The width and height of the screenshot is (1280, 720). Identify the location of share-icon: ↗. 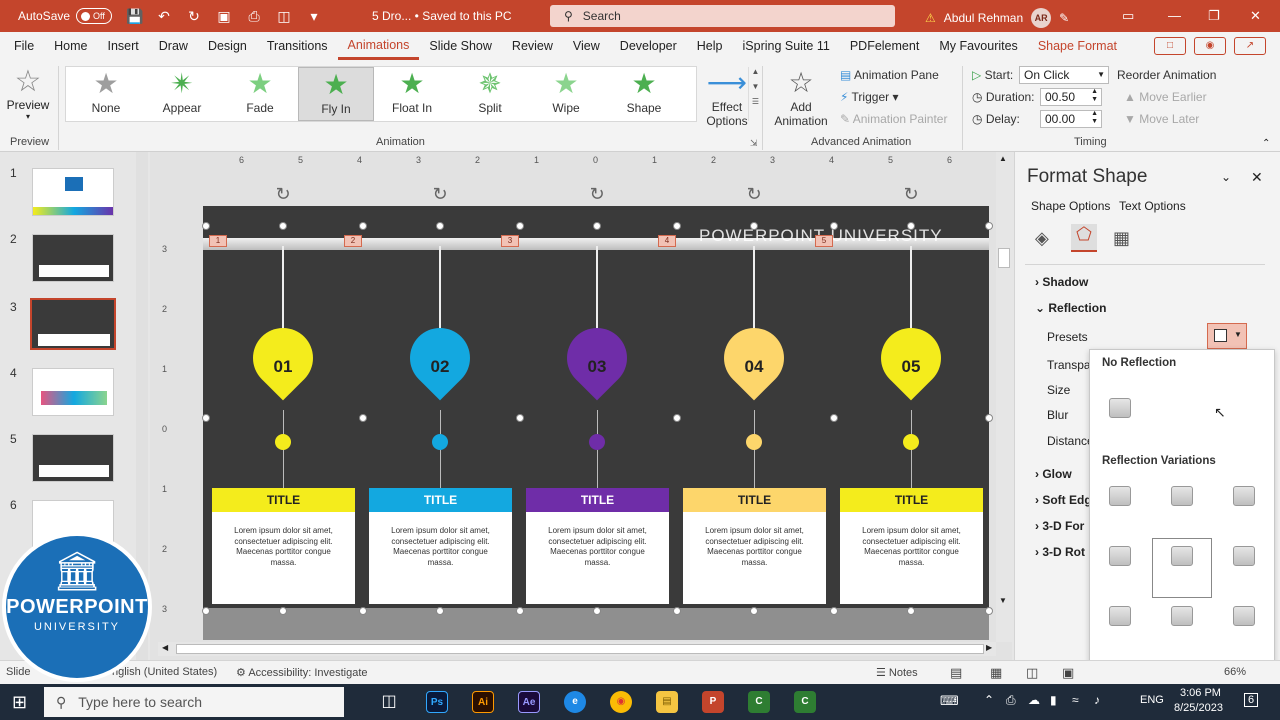
(1250, 46).